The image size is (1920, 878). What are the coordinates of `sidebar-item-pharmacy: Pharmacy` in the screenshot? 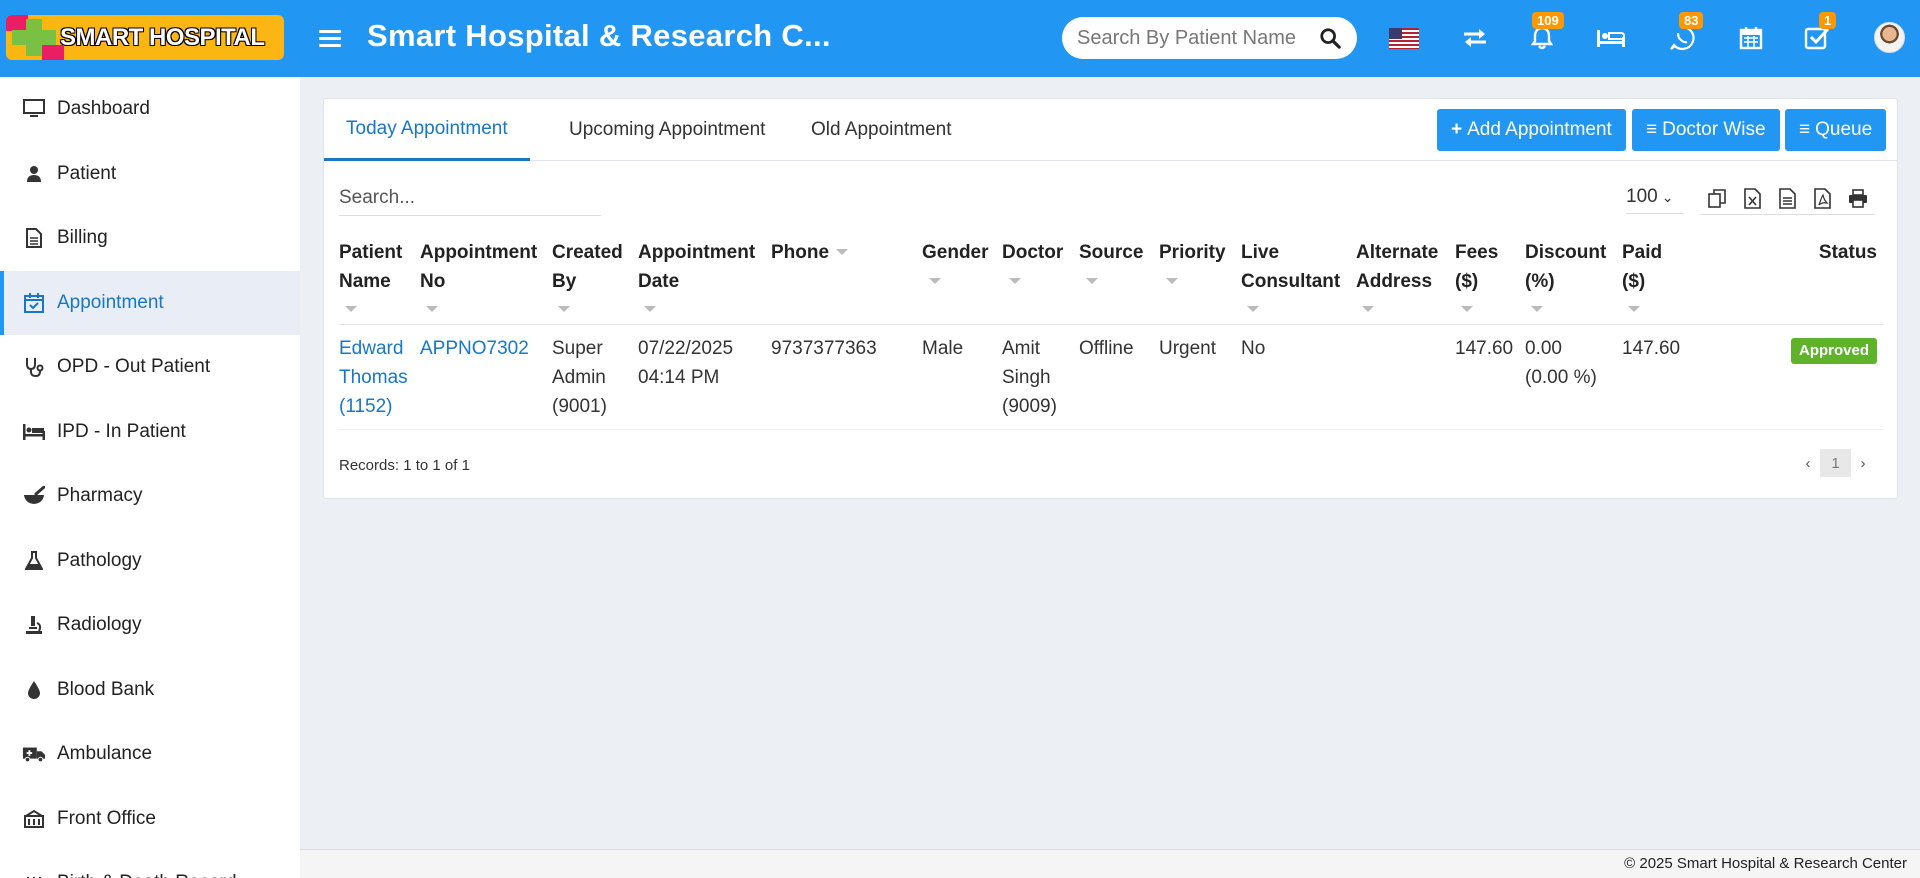 It's located at (150, 496).